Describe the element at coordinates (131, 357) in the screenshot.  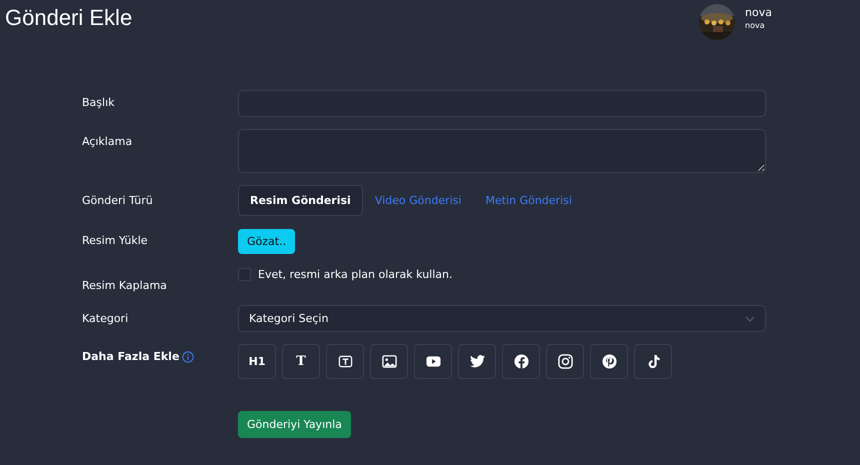
I see `field-label: Daha Fazla Ekle` at that location.